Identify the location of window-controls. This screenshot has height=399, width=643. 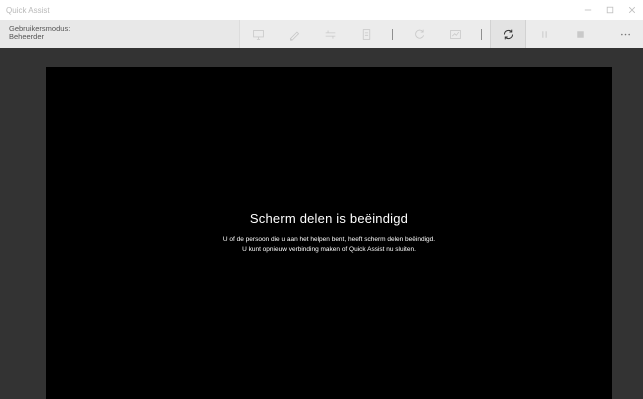
(610, 10).